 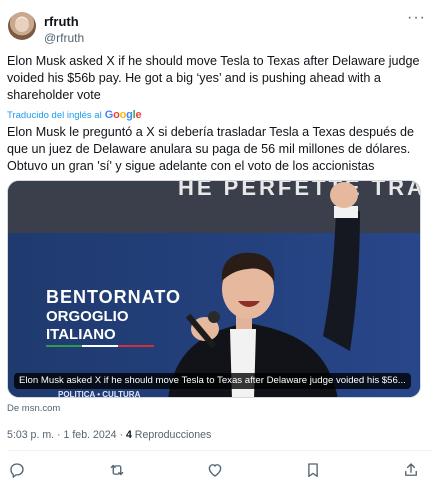 I want to click on retweet-icon, so click(x=117, y=470).